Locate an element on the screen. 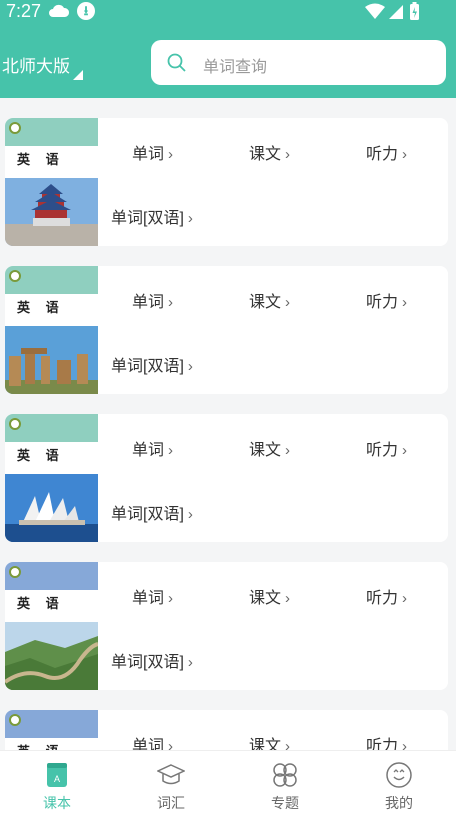  smiley-face-icon is located at coordinates (399, 775).